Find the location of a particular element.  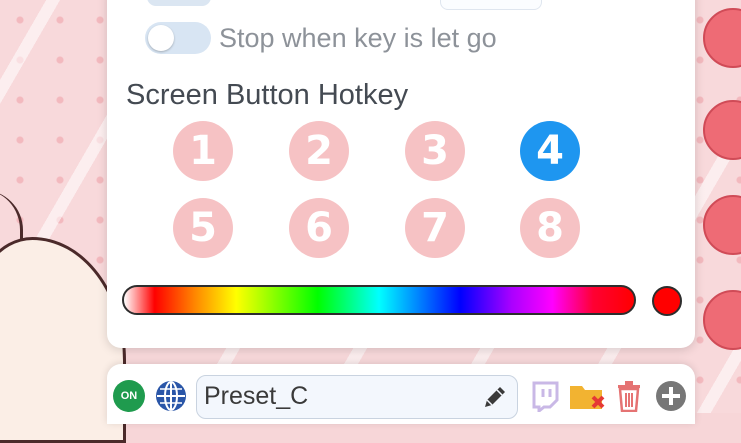

trash-icon is located at coordinates (629, 396).